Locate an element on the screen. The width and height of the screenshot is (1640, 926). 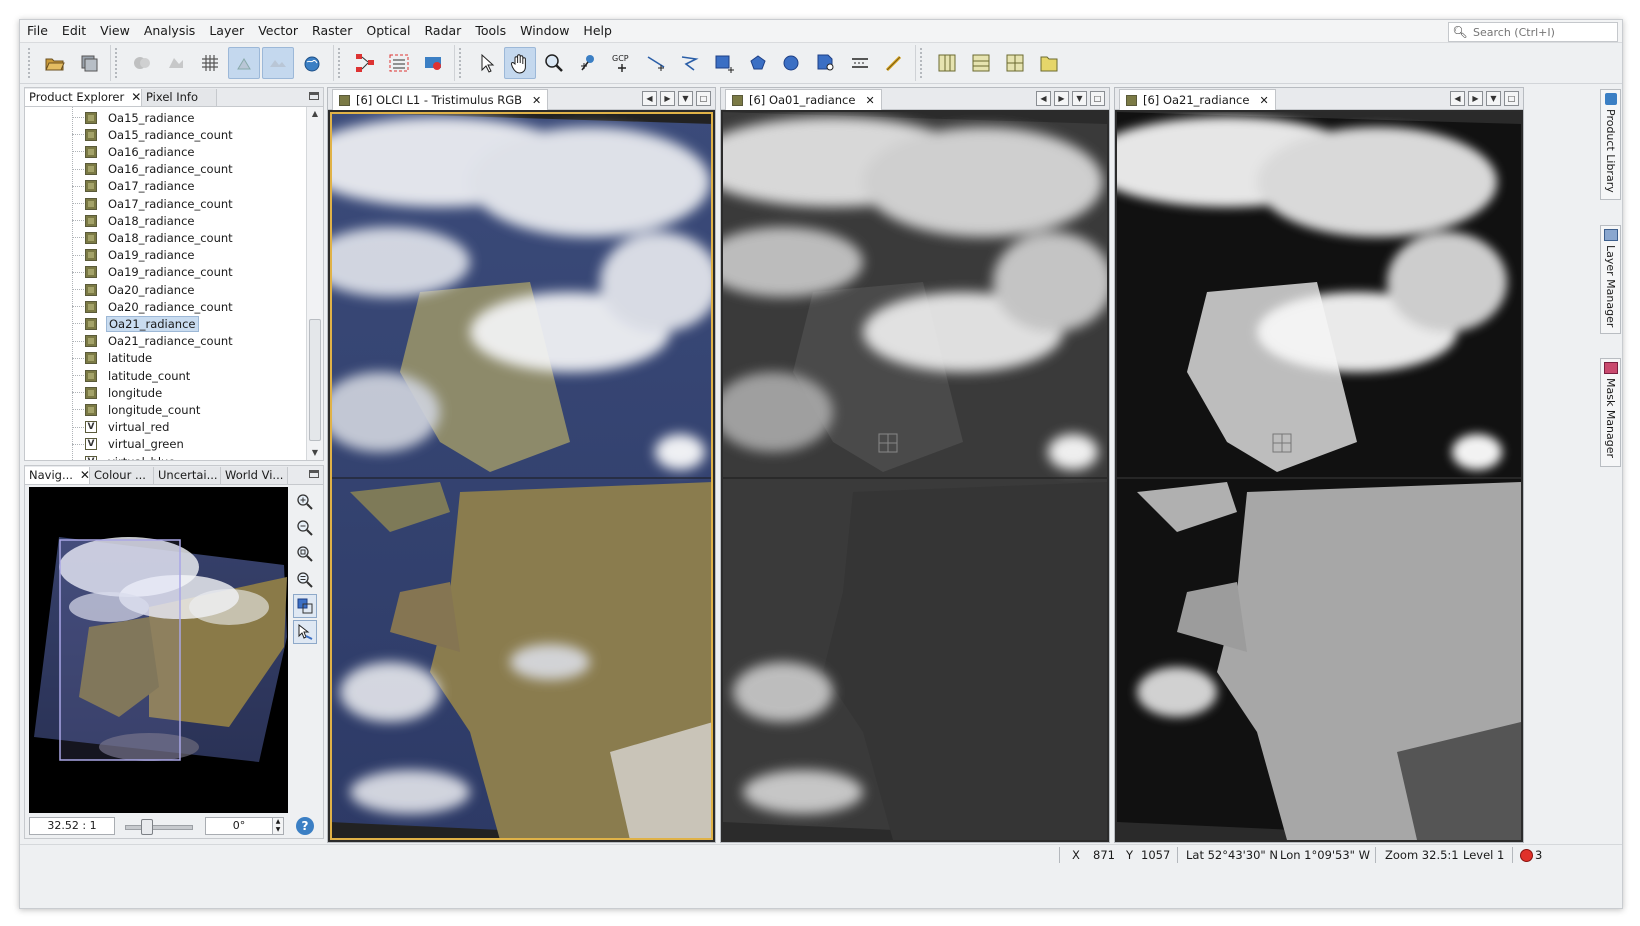
rotation-spinner: ▲ ▼ is located at coordinates (278, 826).